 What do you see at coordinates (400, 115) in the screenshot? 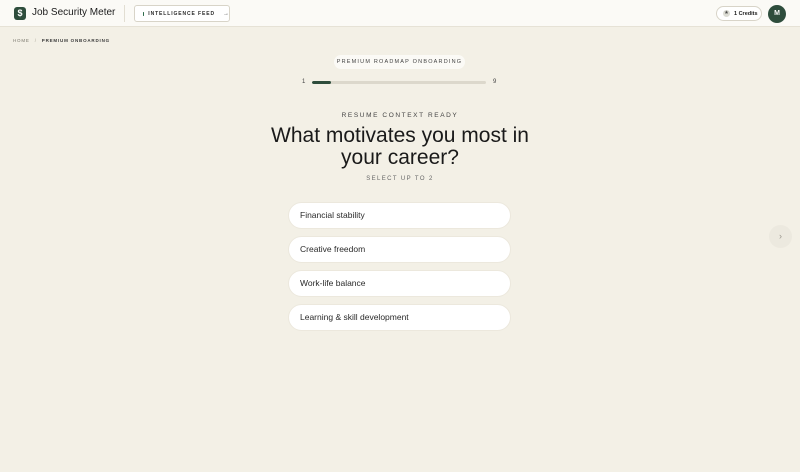
I see `context-status-label: RESUME CONTEXT READY` at bounding box center [400, 115].